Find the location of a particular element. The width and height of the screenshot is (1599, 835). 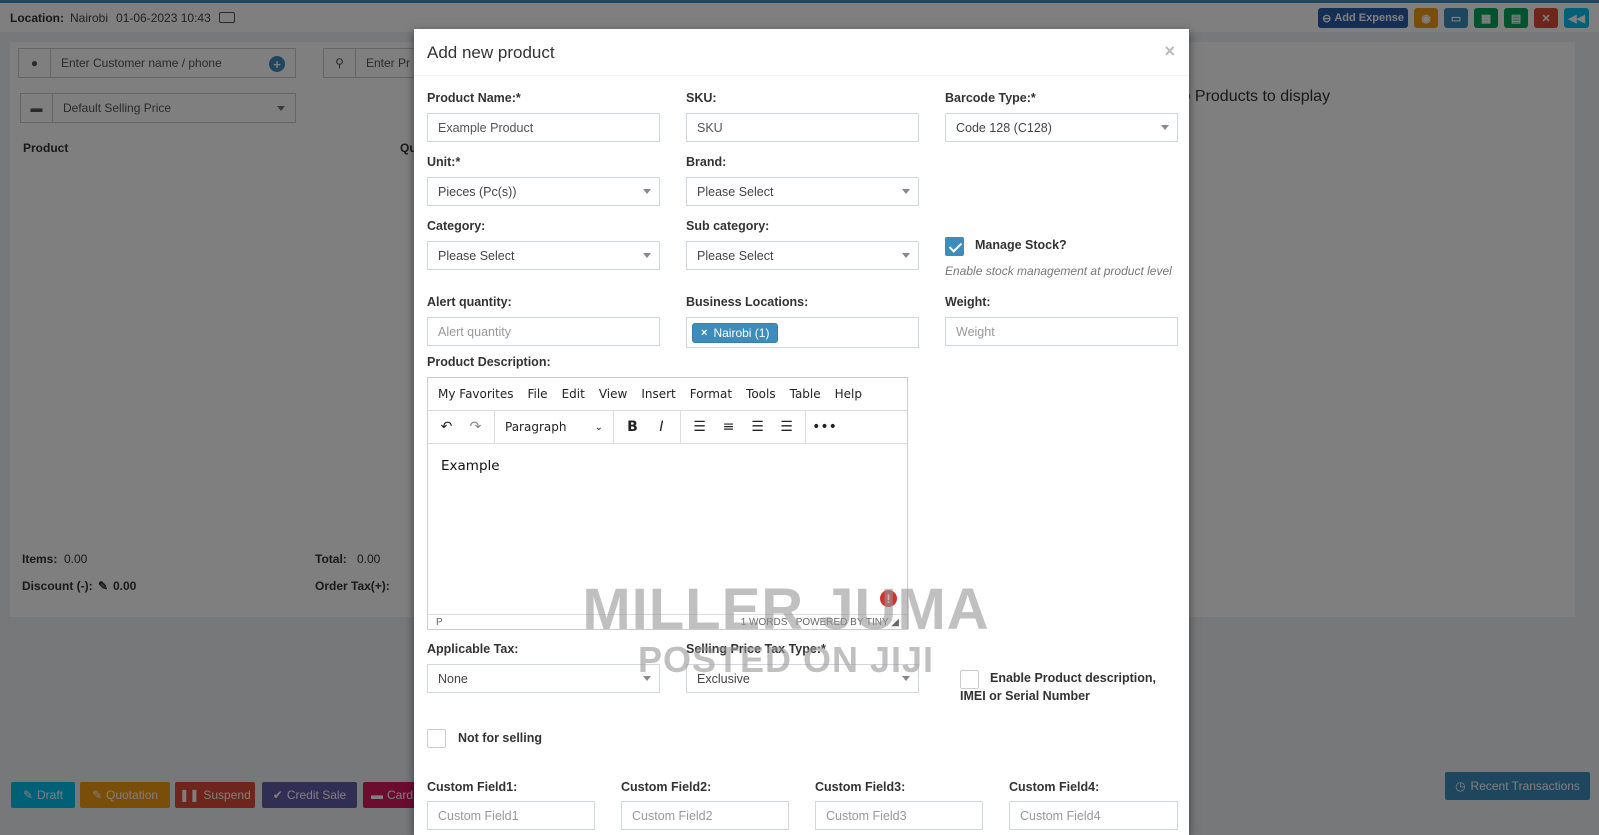

weight-input: Weight is located at coordinates (1061, 331).